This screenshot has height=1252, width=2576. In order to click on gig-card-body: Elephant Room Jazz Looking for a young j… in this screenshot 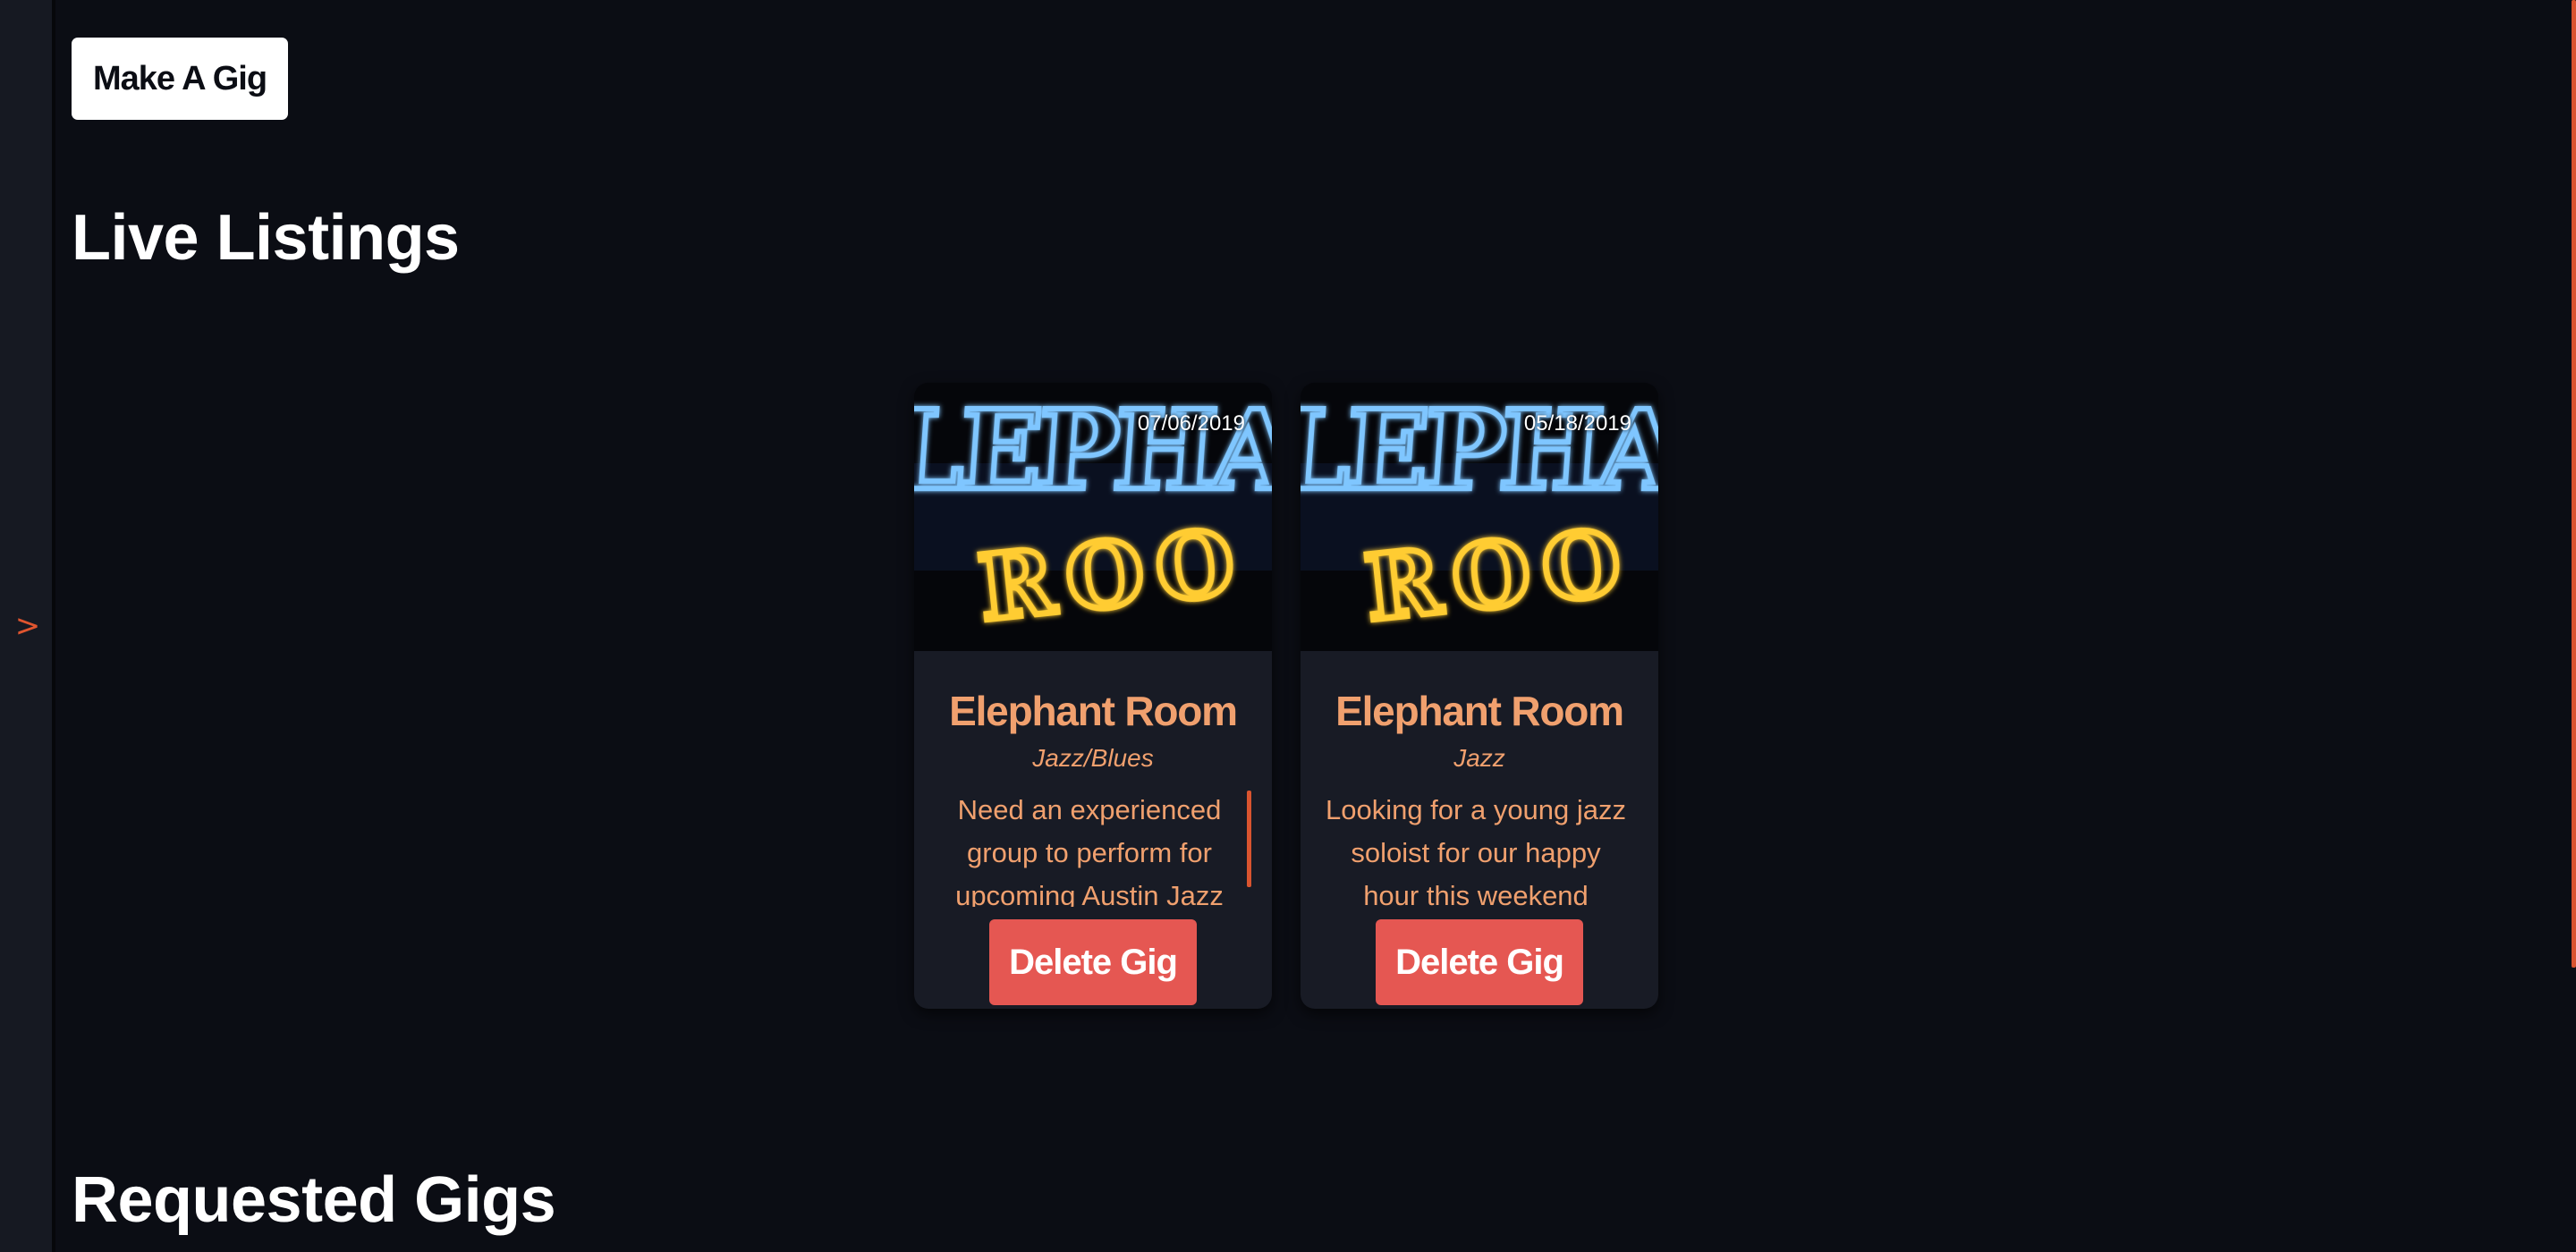, I will do `click(1479, 830)`.